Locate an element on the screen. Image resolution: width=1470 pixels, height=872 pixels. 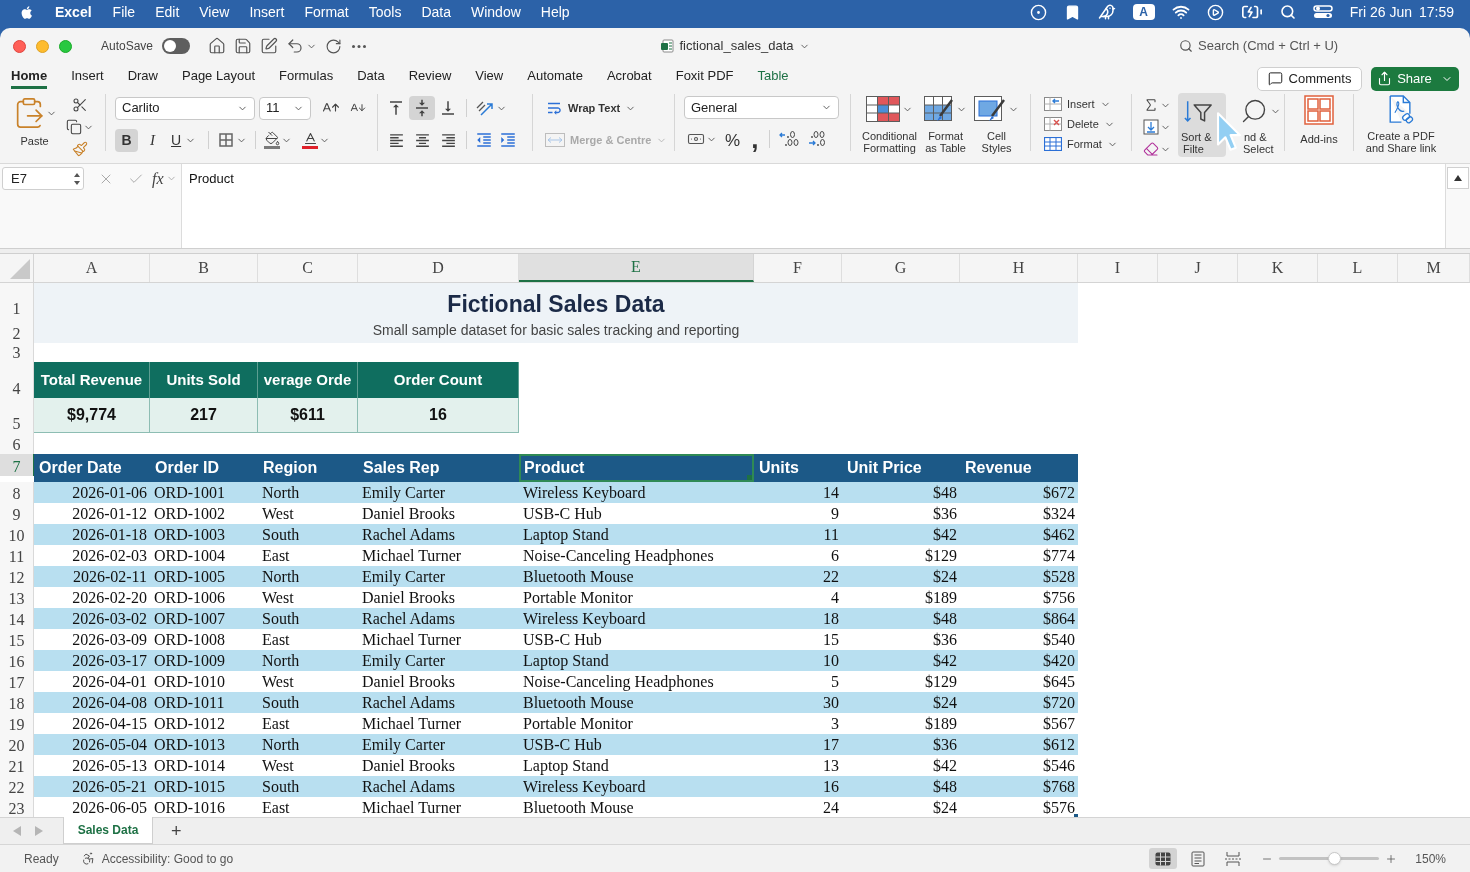
ribbon-tab: Data is located at coordinates (371, 77).